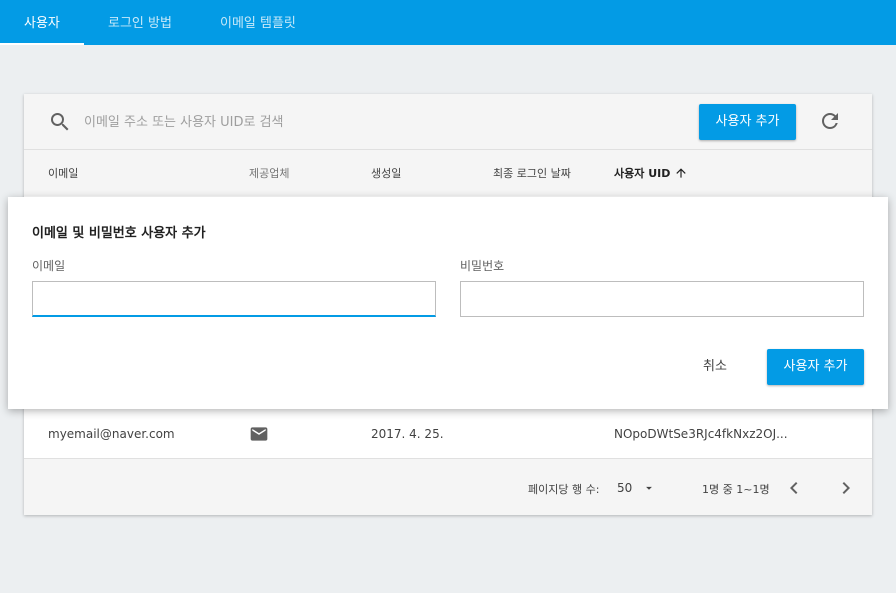  Describe the element at coordinates (60, 122) in the screenshot. I see `search-icon` at that location.